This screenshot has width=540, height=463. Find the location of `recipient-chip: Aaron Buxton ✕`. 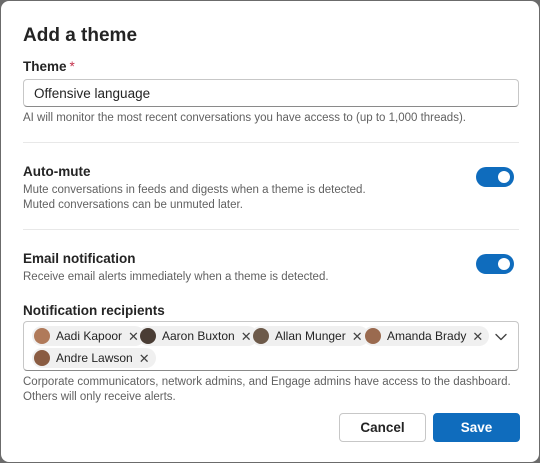

recipient-chip: Aaron Buxton ✕ is located at coordinates (198, 336).